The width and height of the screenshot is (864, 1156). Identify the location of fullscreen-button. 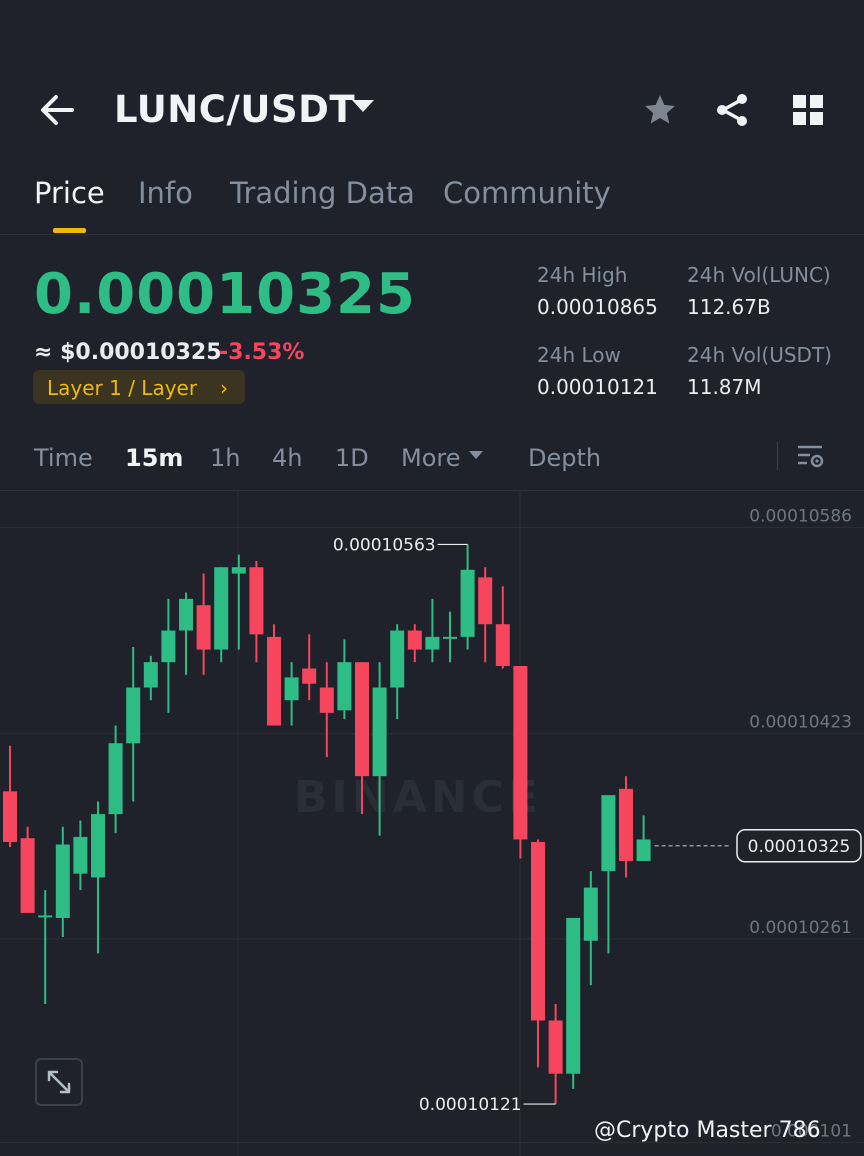
(59, 1082).